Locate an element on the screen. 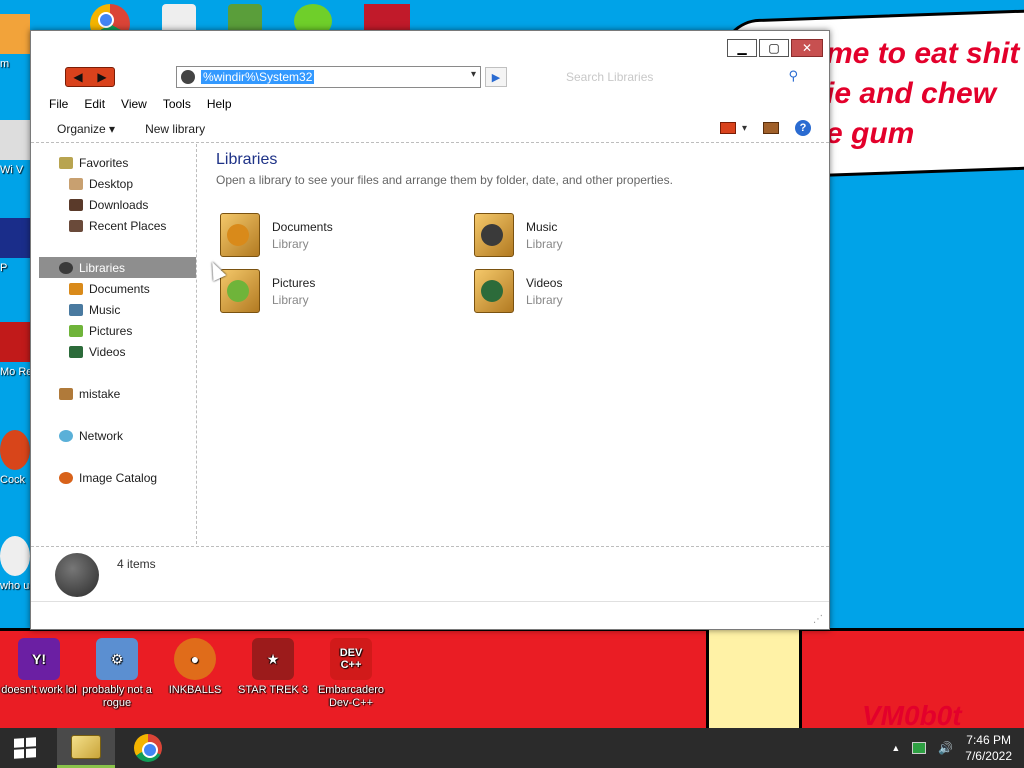  menu-edit: Edit is located at coordinates (94, 104).